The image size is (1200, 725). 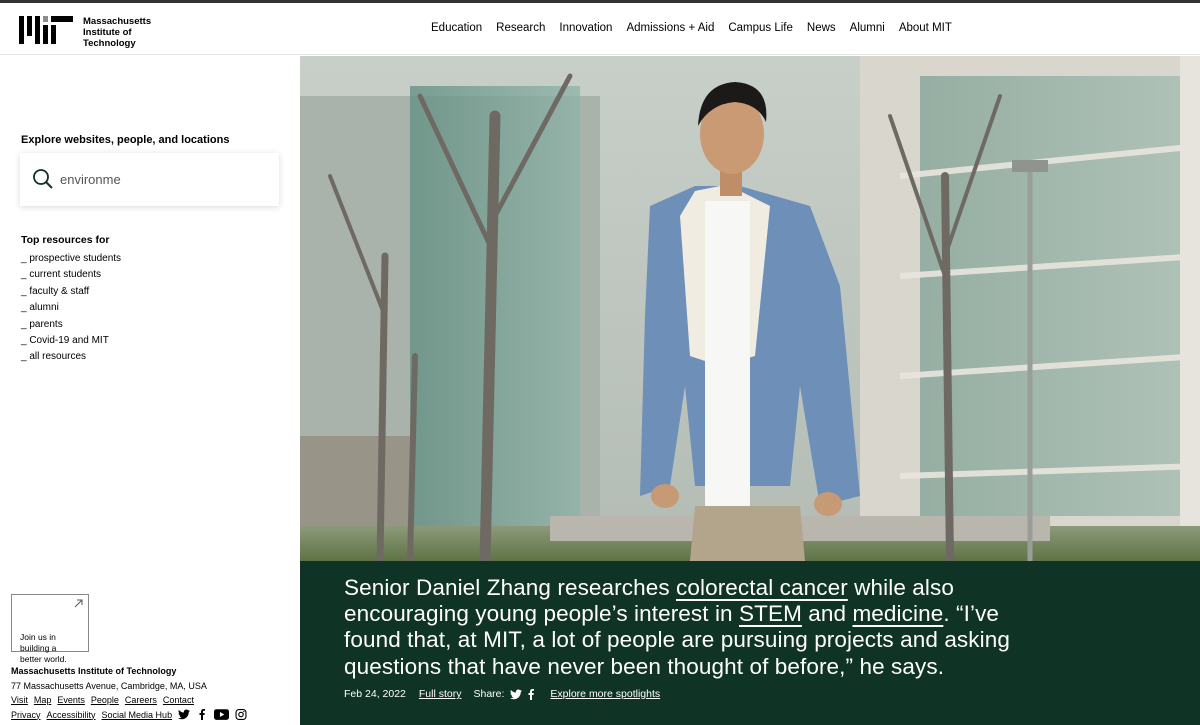 What do you see at coordinates (867, 28) in the screenshot?
I see `nav-alumni: Alumni` at bounding box center [867, 28].